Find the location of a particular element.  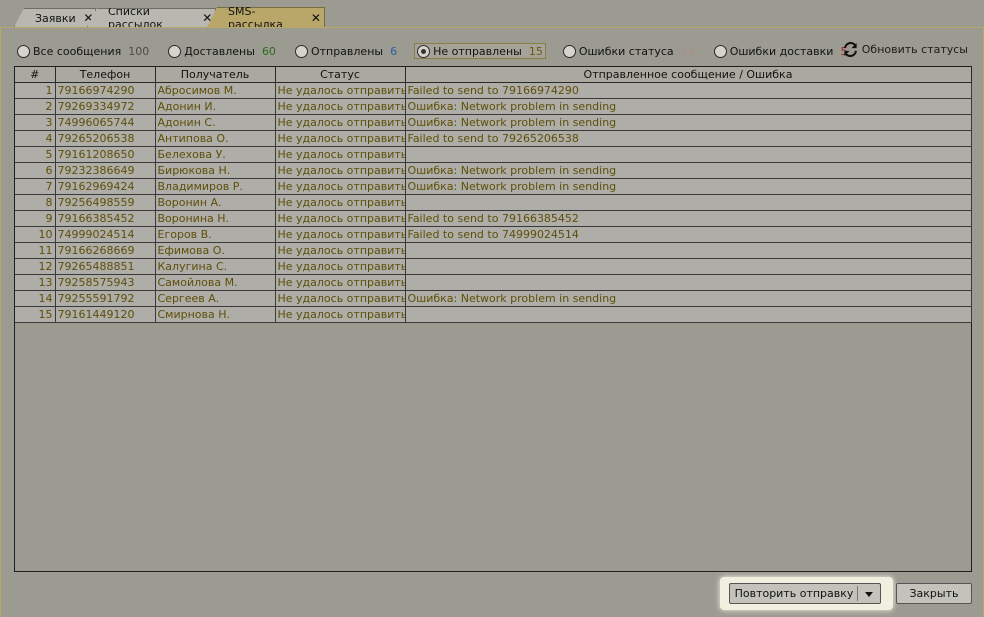

cell-number: 1 is located at coordinates (35, 90).